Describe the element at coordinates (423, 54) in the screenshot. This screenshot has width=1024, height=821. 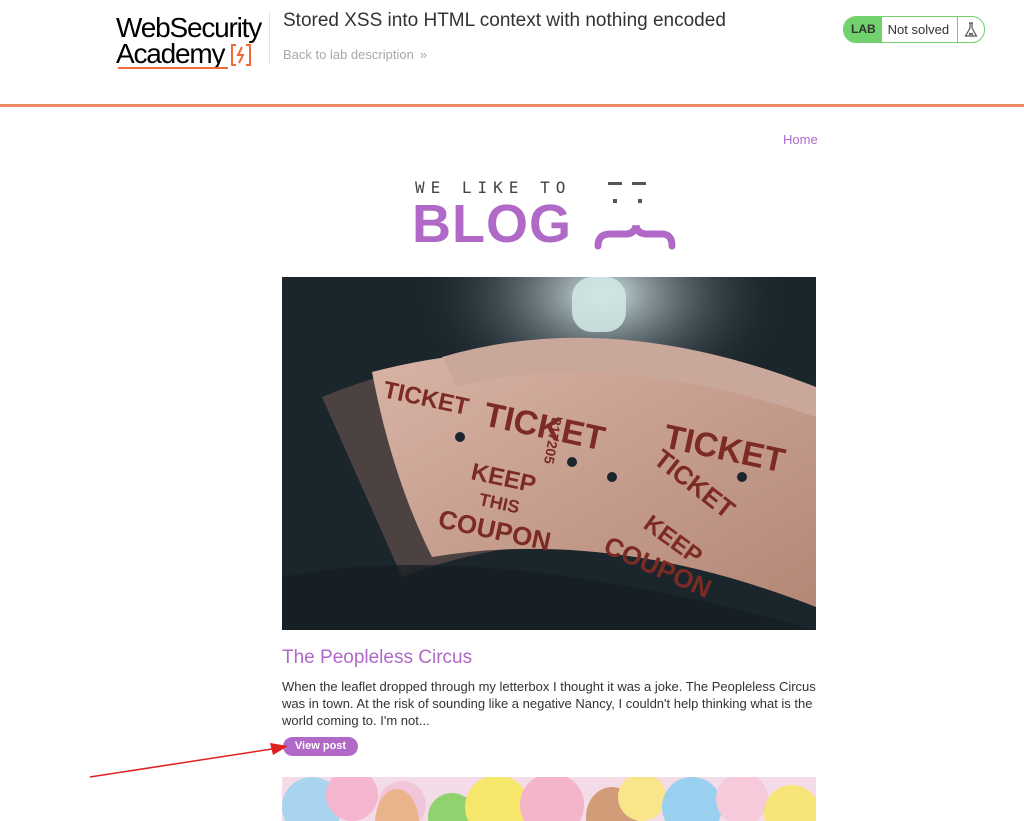
I see `double-chevron-right-icon: »` at that location.